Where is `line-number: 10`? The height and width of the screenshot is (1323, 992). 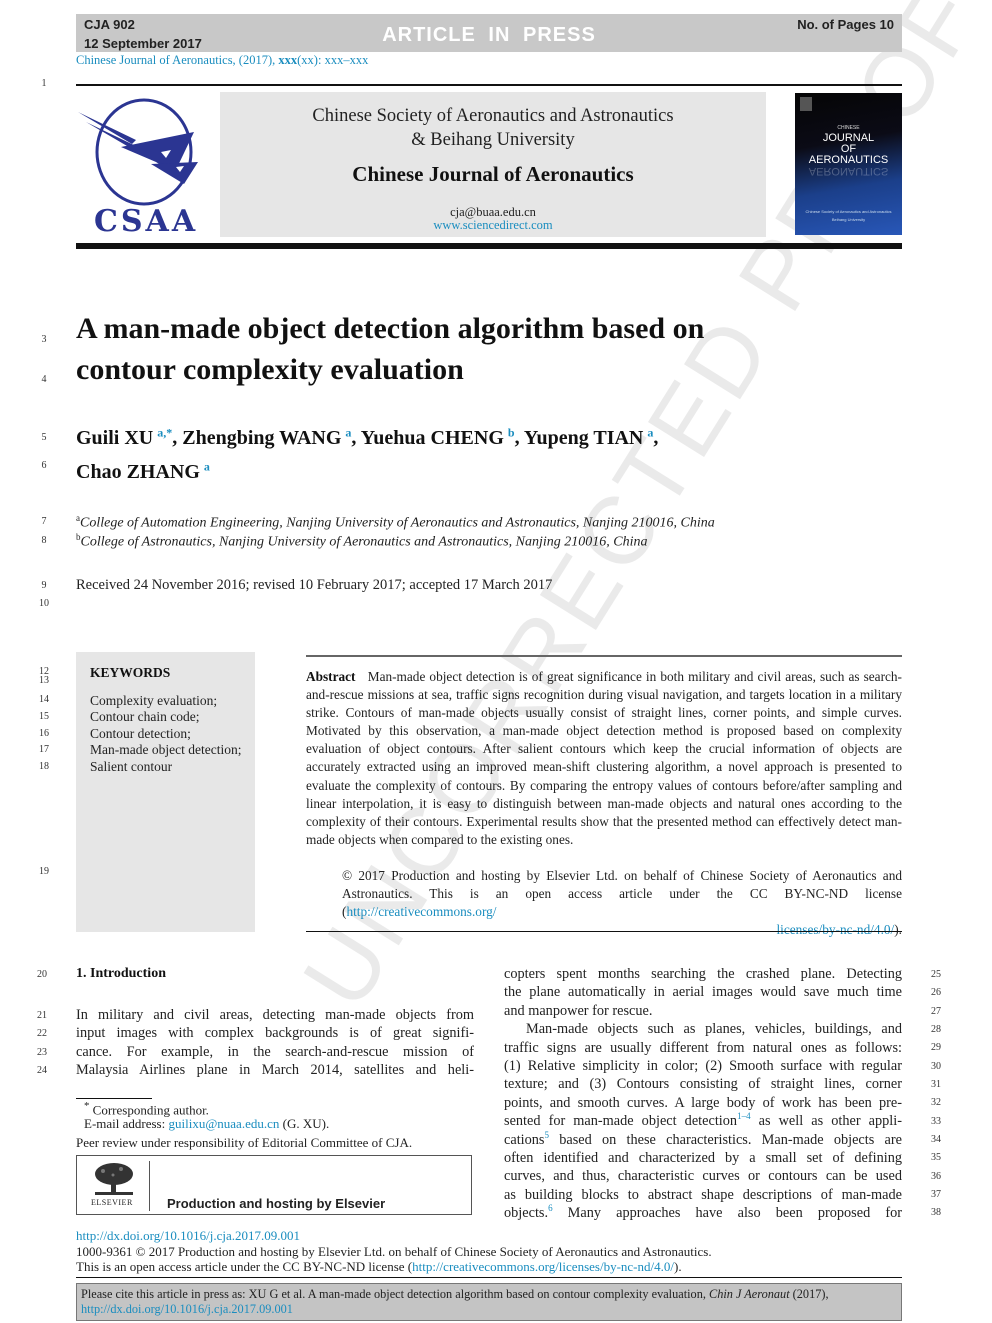 line-number: 10 is located at coordinates (44, 603).